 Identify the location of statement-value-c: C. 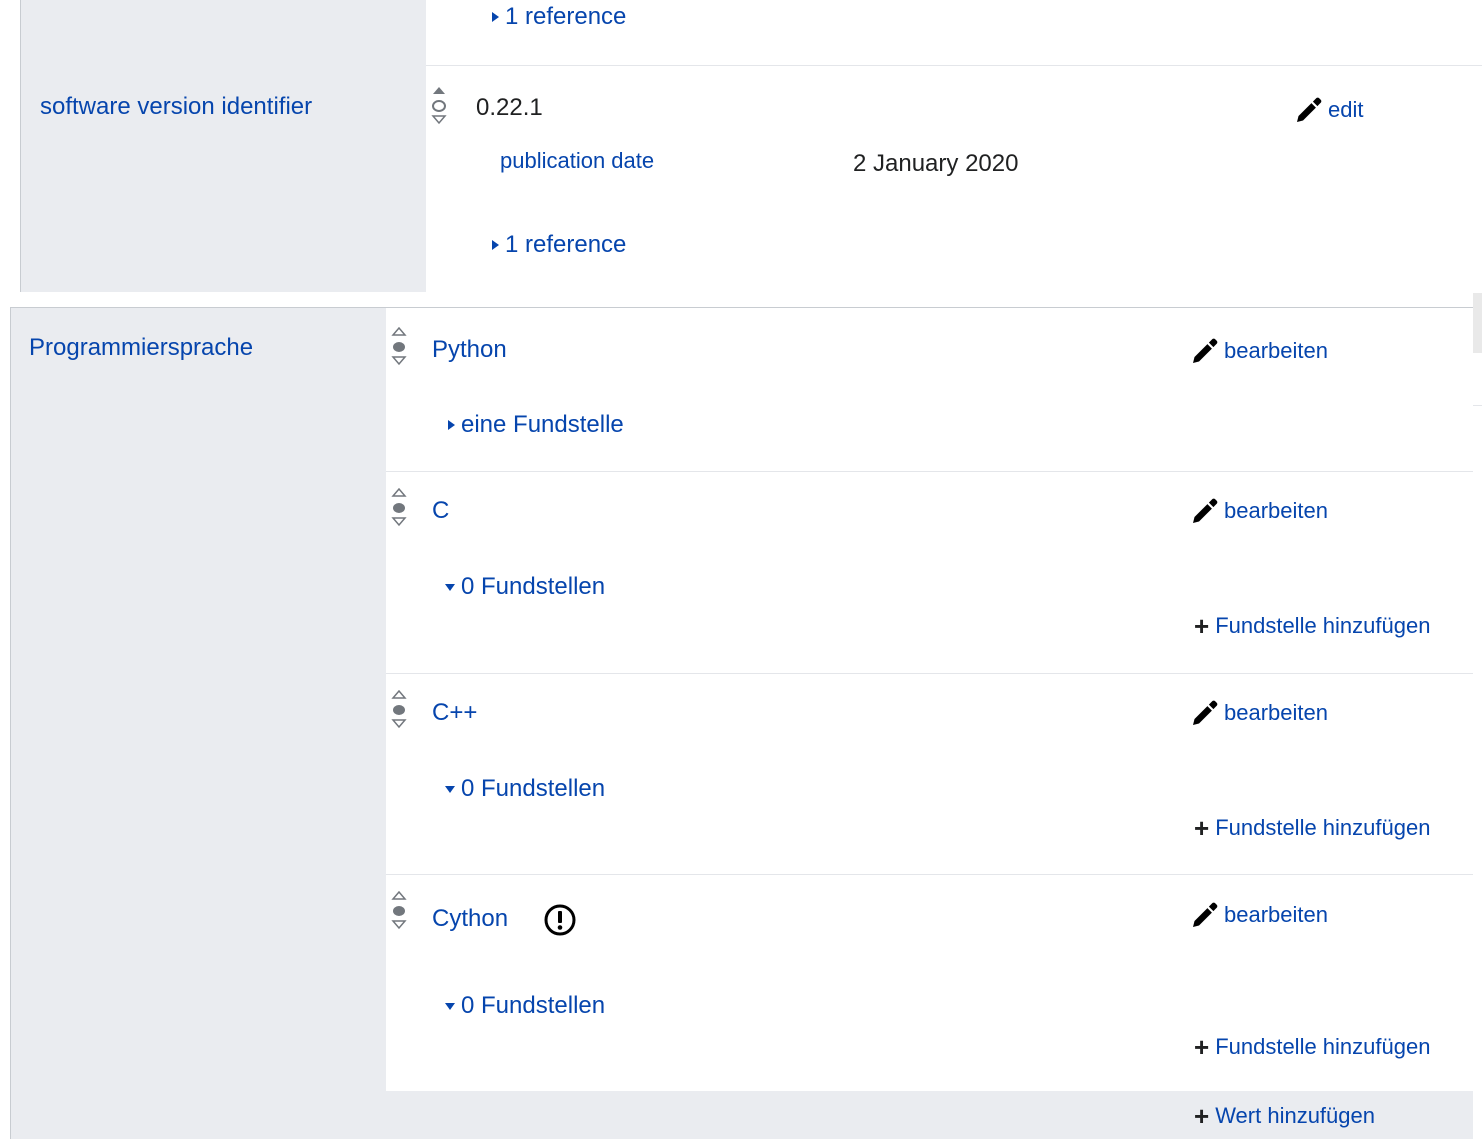
(440, 511).